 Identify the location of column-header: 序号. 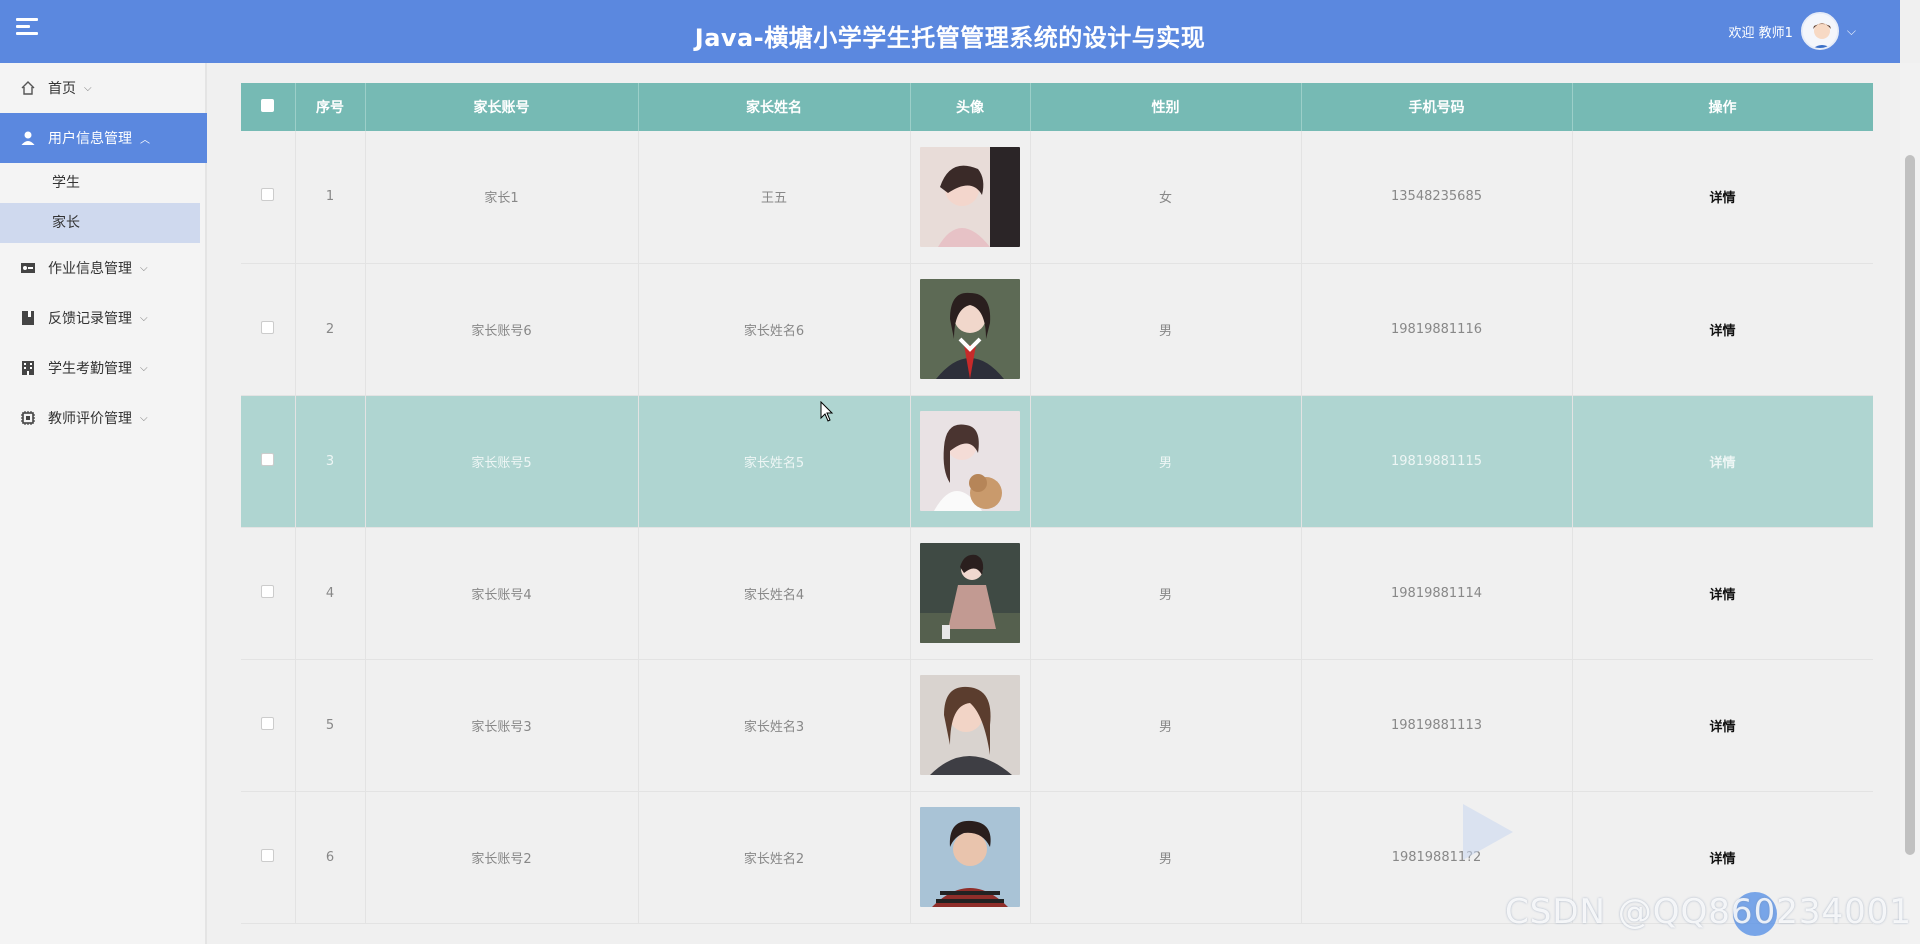
(330, 107).